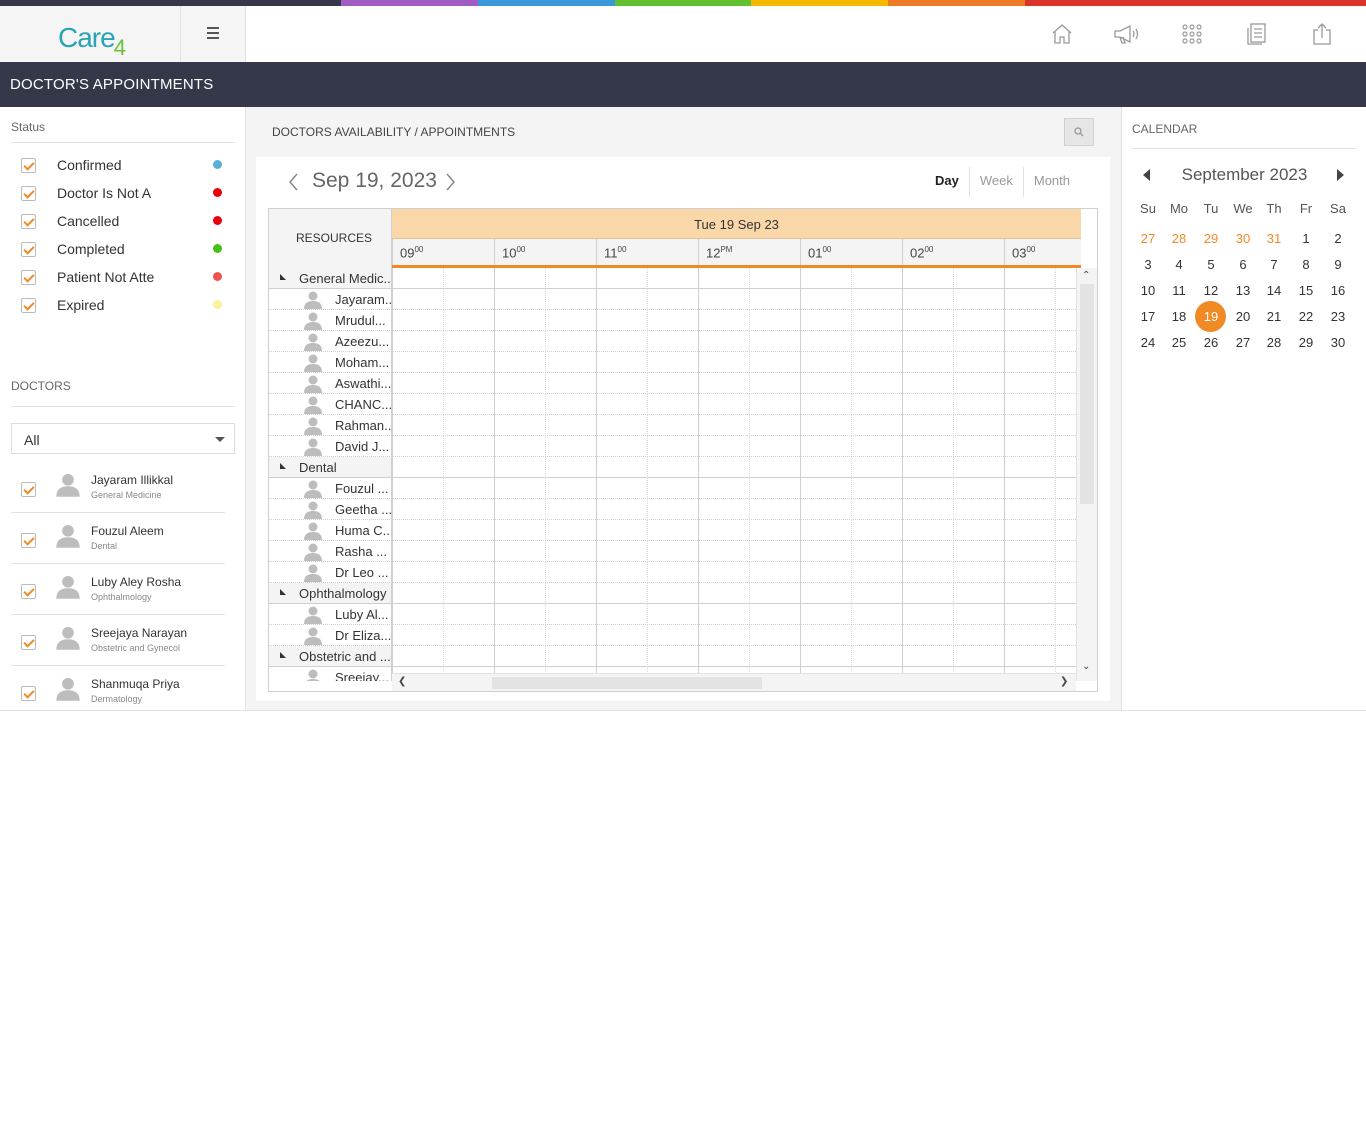 The width and height of the screenshot is (1366, 1135). I want to click on calendar-day: 1, so click(1306, 239).